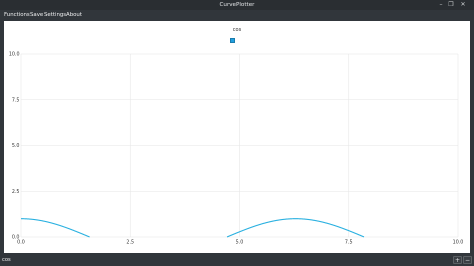  What do you see at coordinates (240, 243) in the screenshot?
I see `x-tick-label: 5.0` at bounding box center [240, 243].